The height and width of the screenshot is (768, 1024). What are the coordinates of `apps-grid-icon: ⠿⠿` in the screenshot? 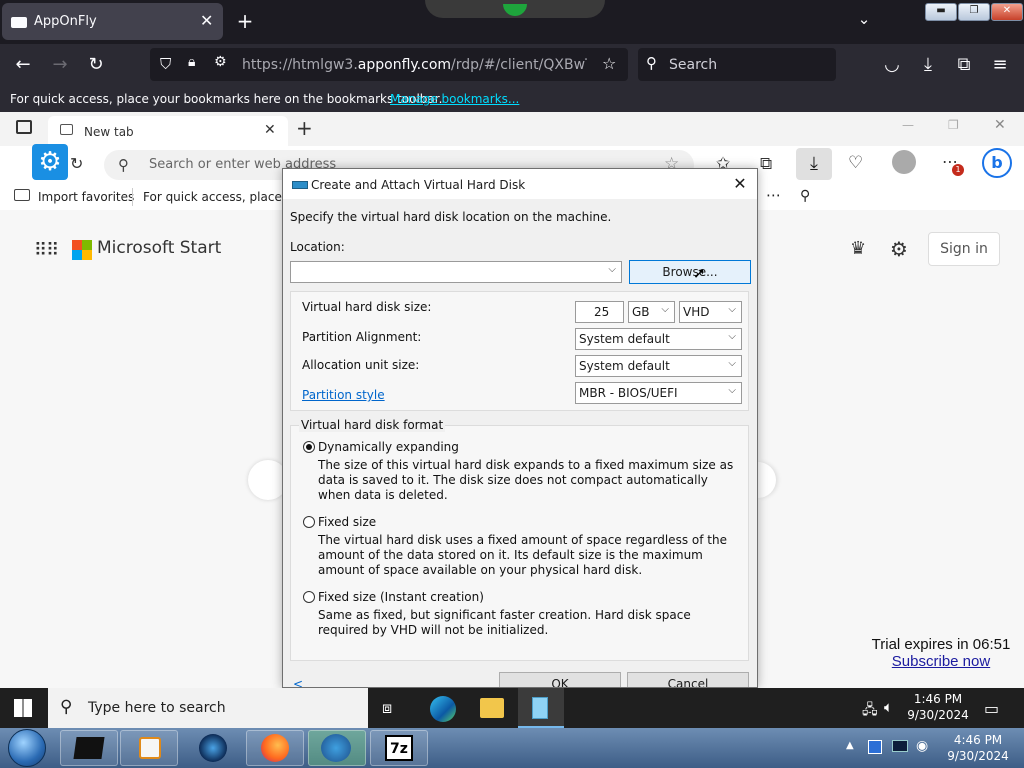 It's located at (46, 250).